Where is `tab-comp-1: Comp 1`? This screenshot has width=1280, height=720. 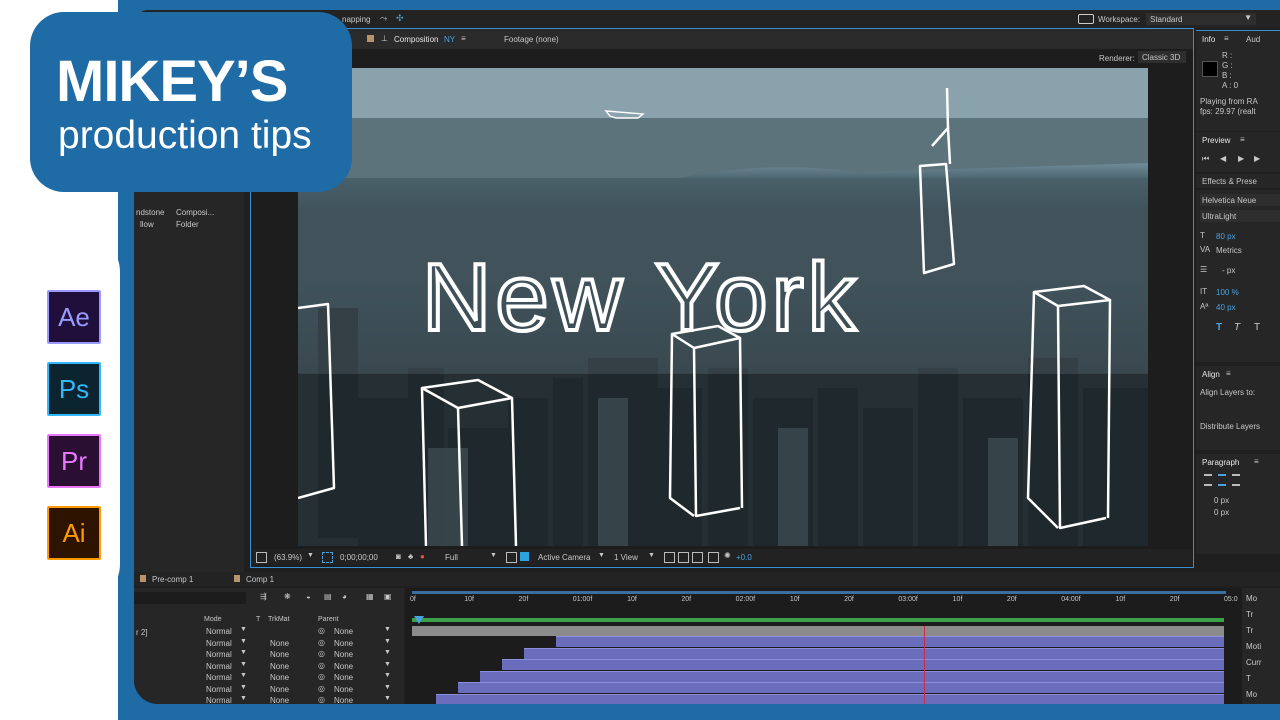
tab-comp-1: Comp 1 is located at coordinates (260, 579).